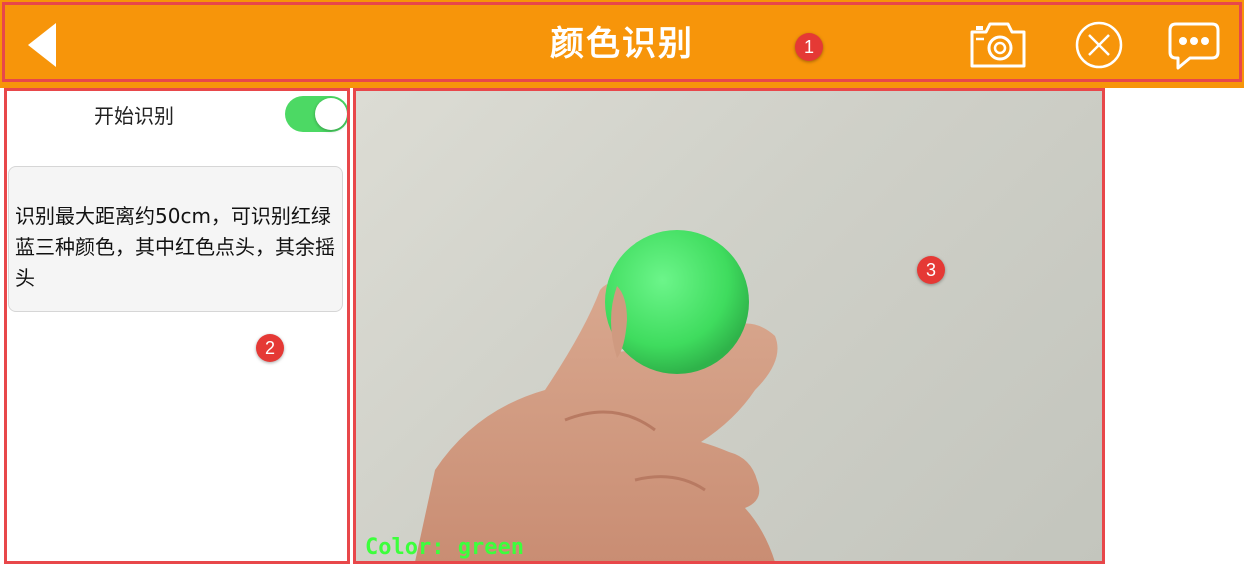 Image resolution: width=1244 pixels, height=568 pixels. I want to click on annotation-badge-1: 1, so click(809, 47).